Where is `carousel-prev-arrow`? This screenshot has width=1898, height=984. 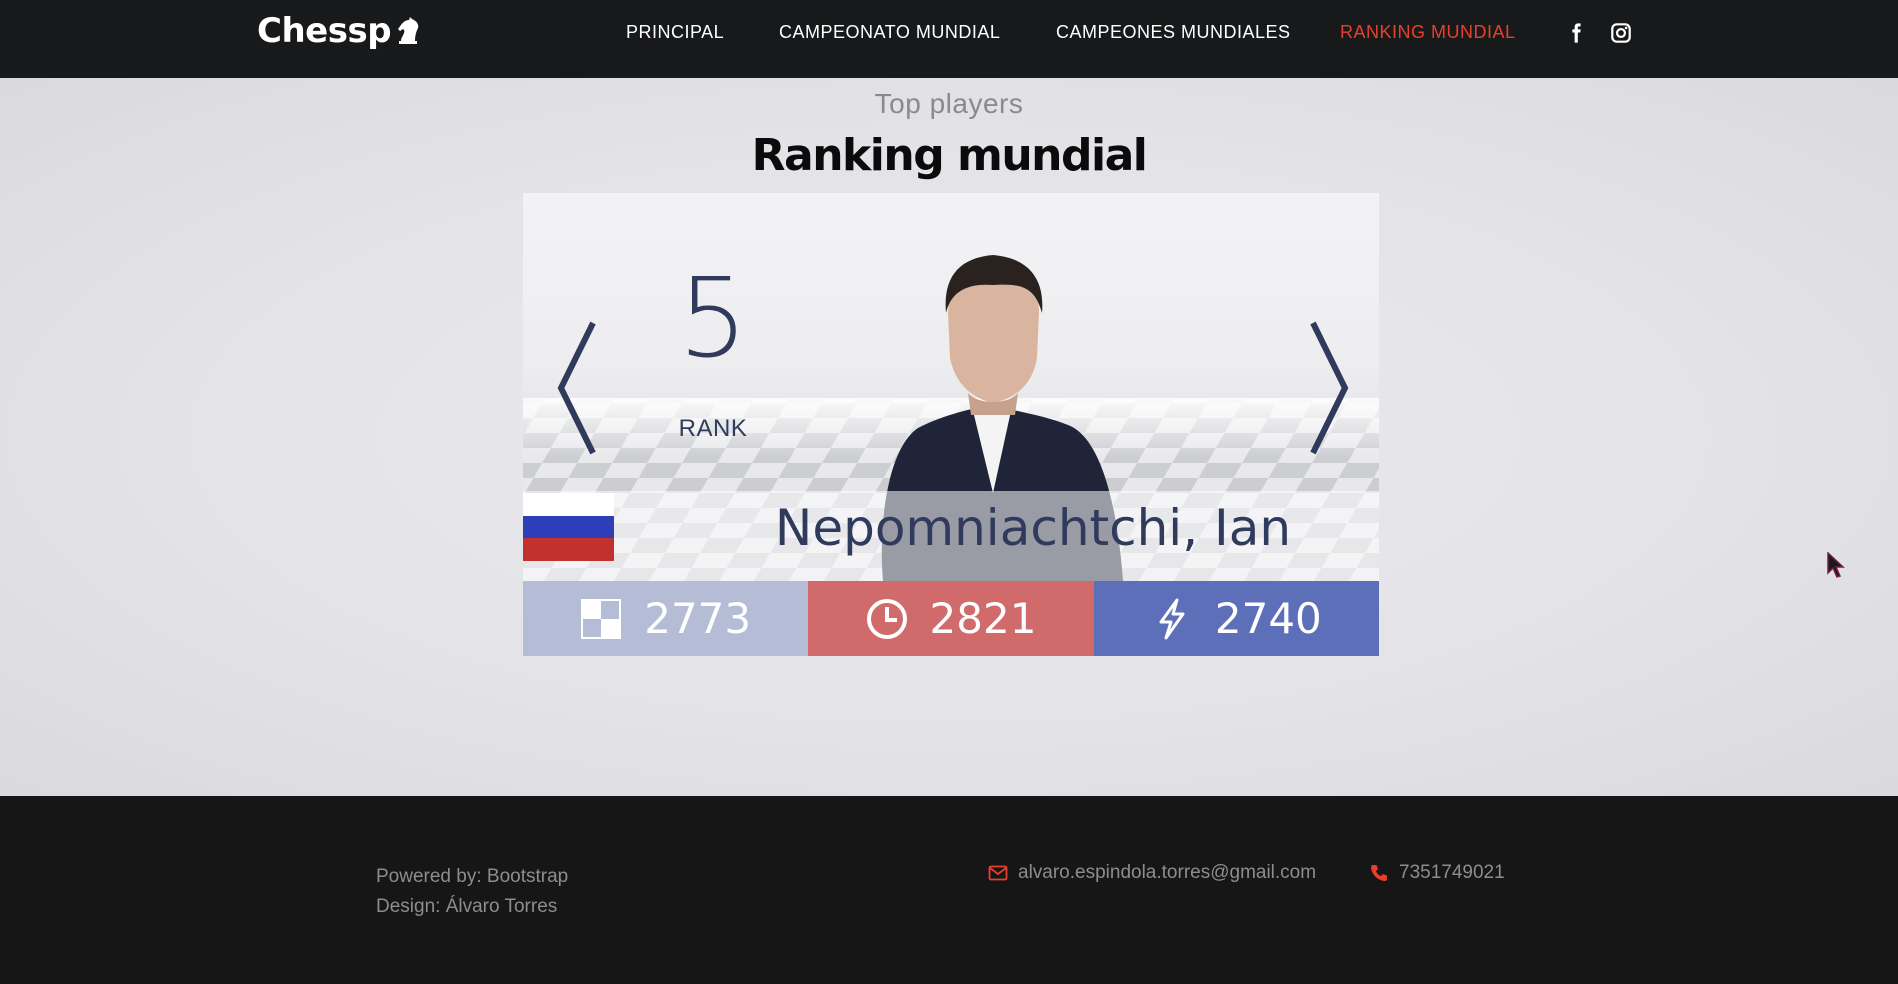 carousel-prev-arrow is located at coordinates (578, 388).